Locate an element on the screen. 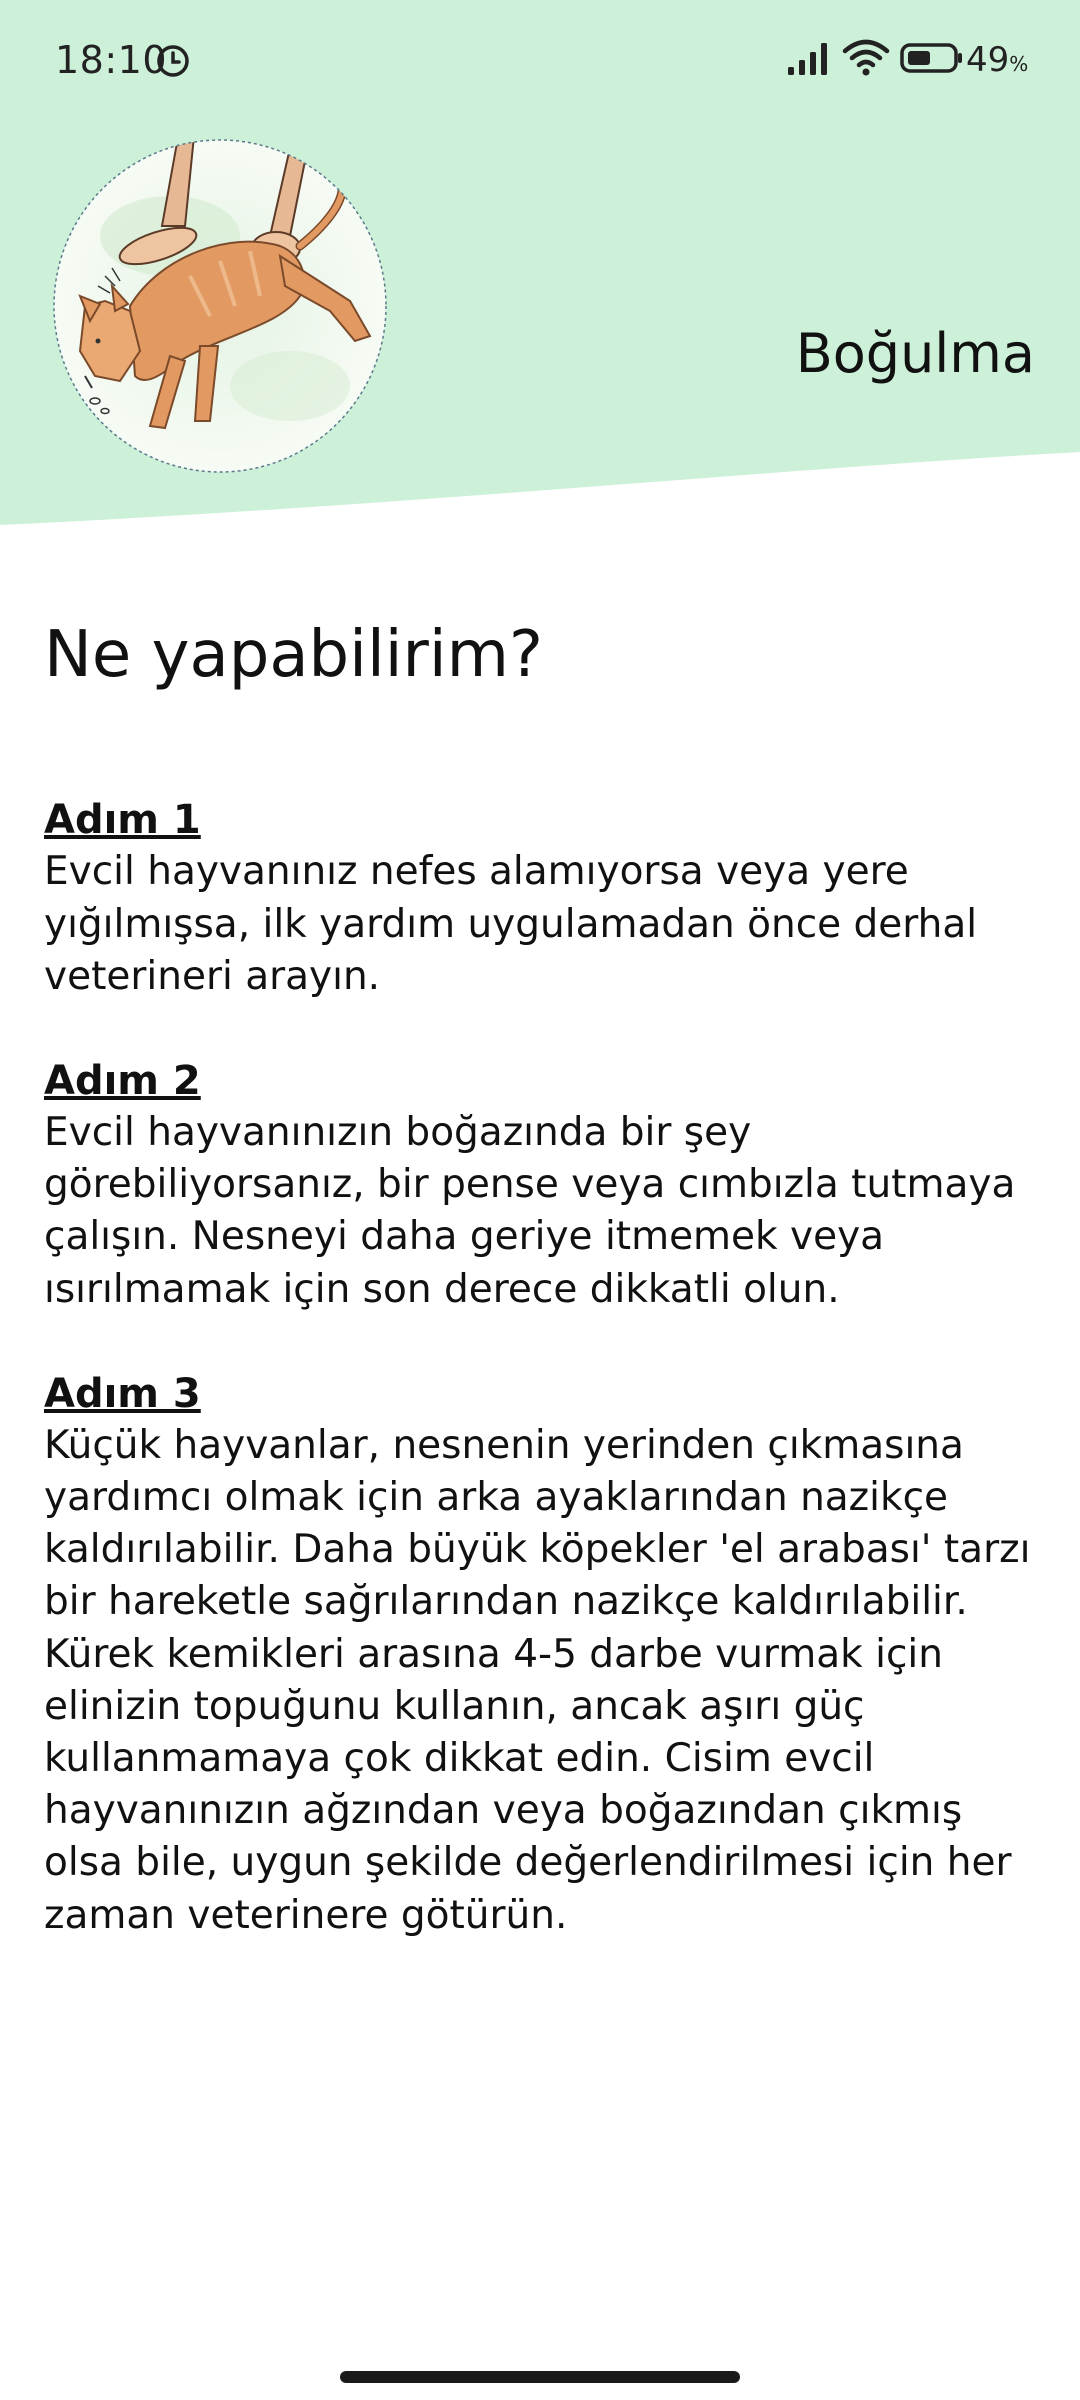  step-title: Adım 2 is located at coordinates (122, 1081).